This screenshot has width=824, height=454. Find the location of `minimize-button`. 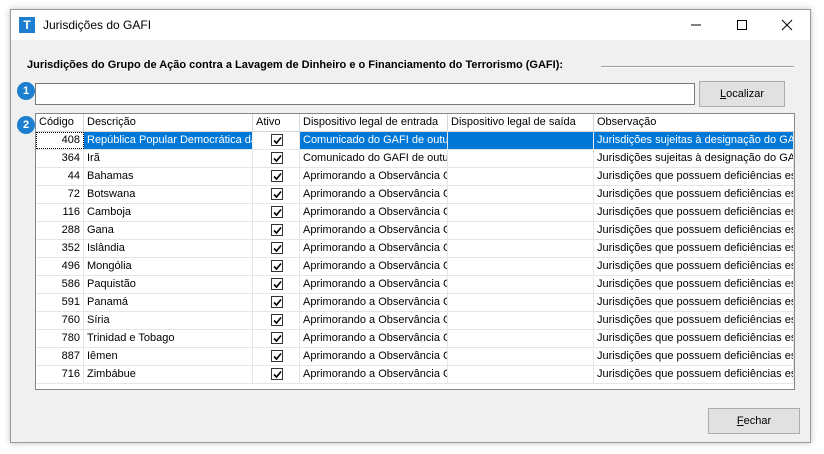

minimize-button is located at coordinates (696, 25).